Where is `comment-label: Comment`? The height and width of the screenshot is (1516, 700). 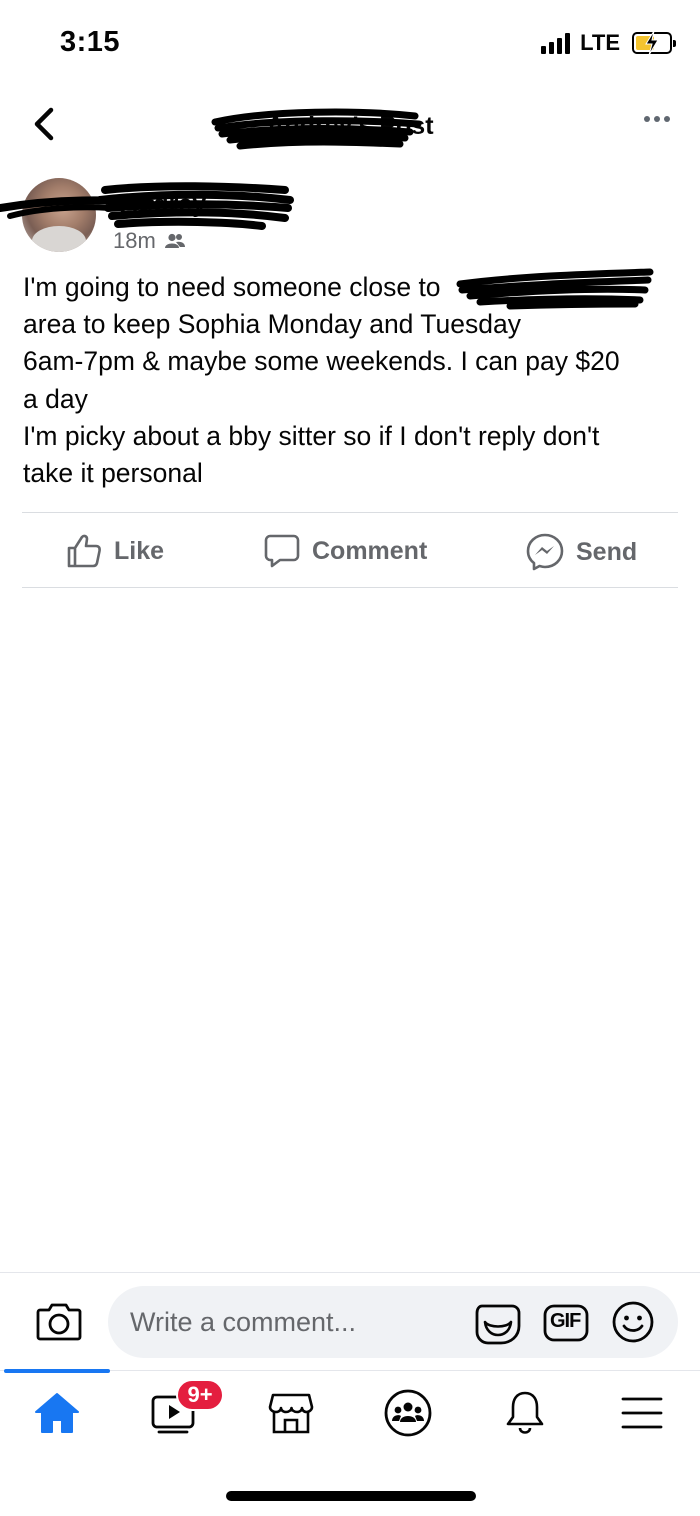
comment-label: Comment is located at coordinates (370, 550).